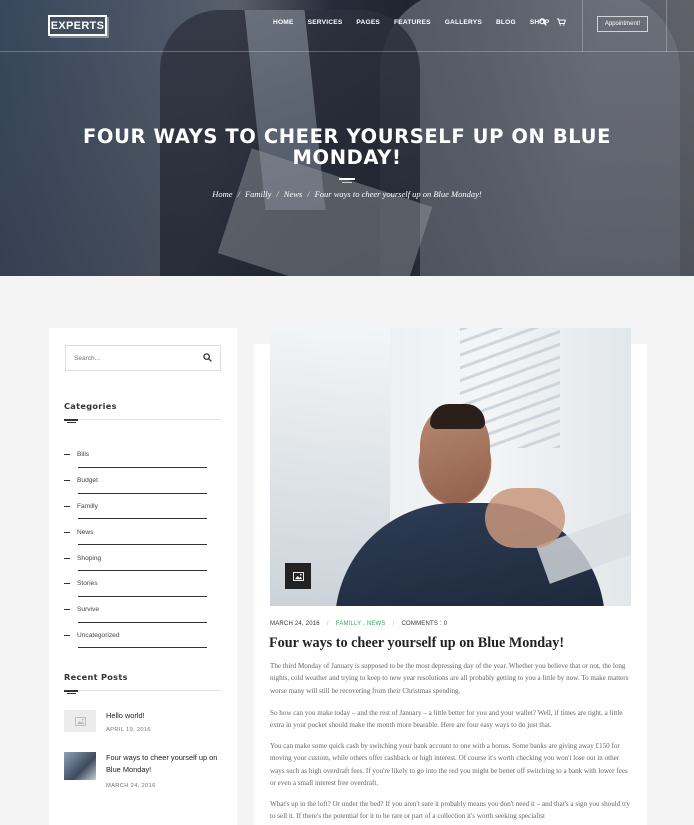 This screenshot has width=694, height=825. I want to click on menu-item-pages: PAGES, so click(368, 22).